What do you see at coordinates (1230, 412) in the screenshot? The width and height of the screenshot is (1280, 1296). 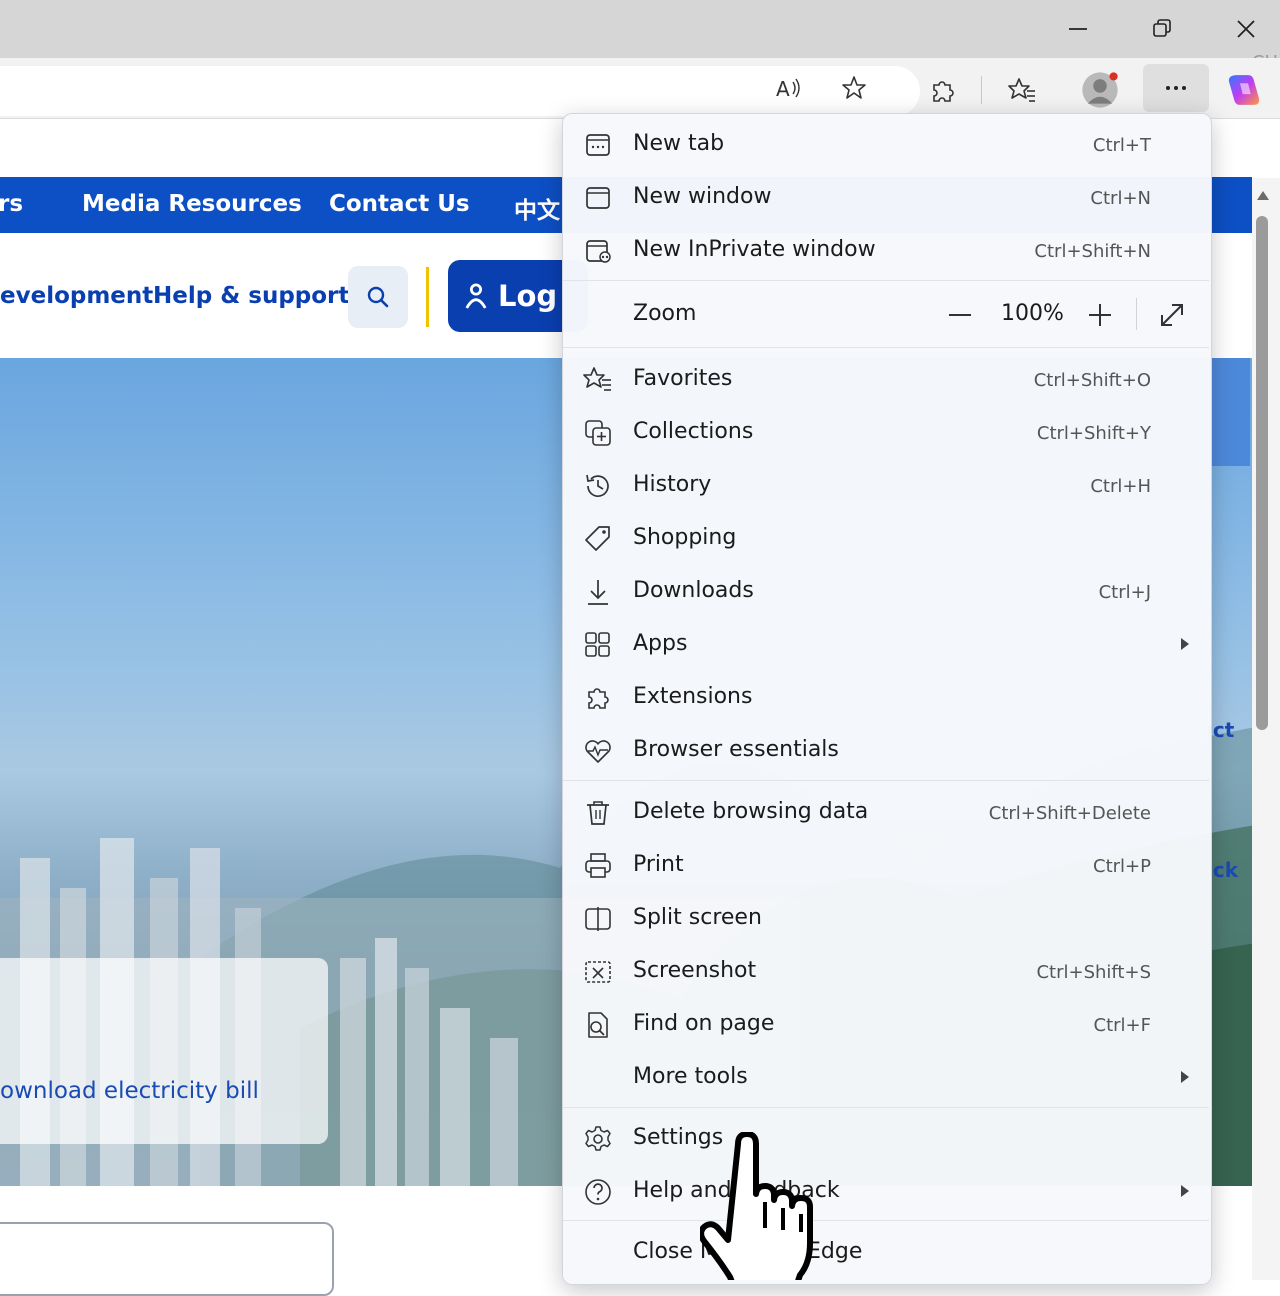 I see `side-panel-header` at bounding box center [1230, 412].